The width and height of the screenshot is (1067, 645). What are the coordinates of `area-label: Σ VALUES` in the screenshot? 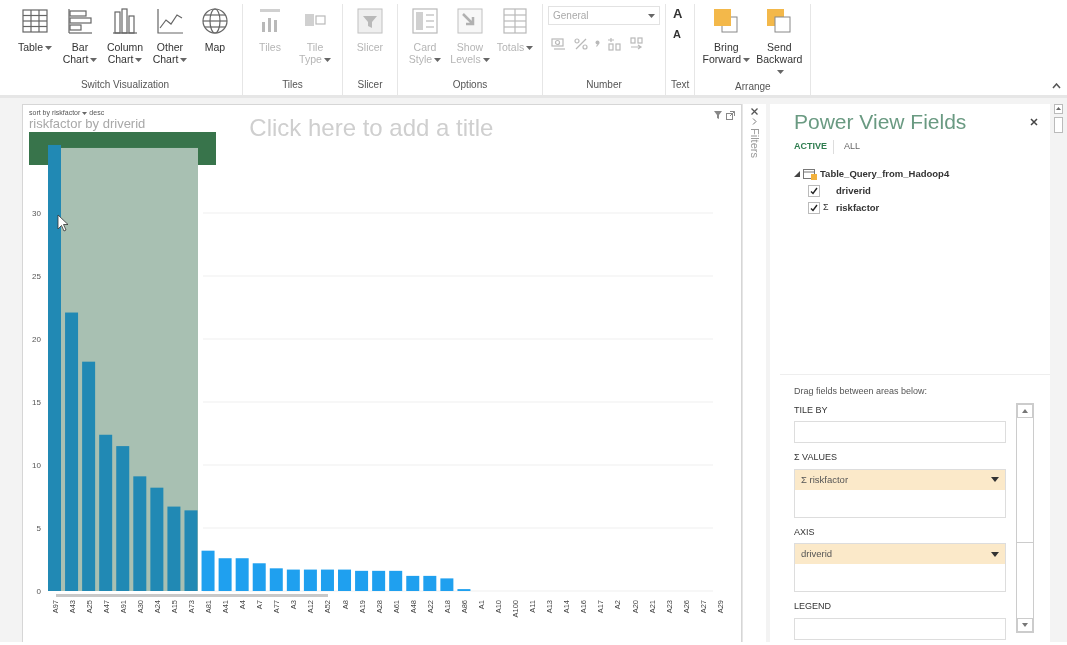 It's located at (816, 457).